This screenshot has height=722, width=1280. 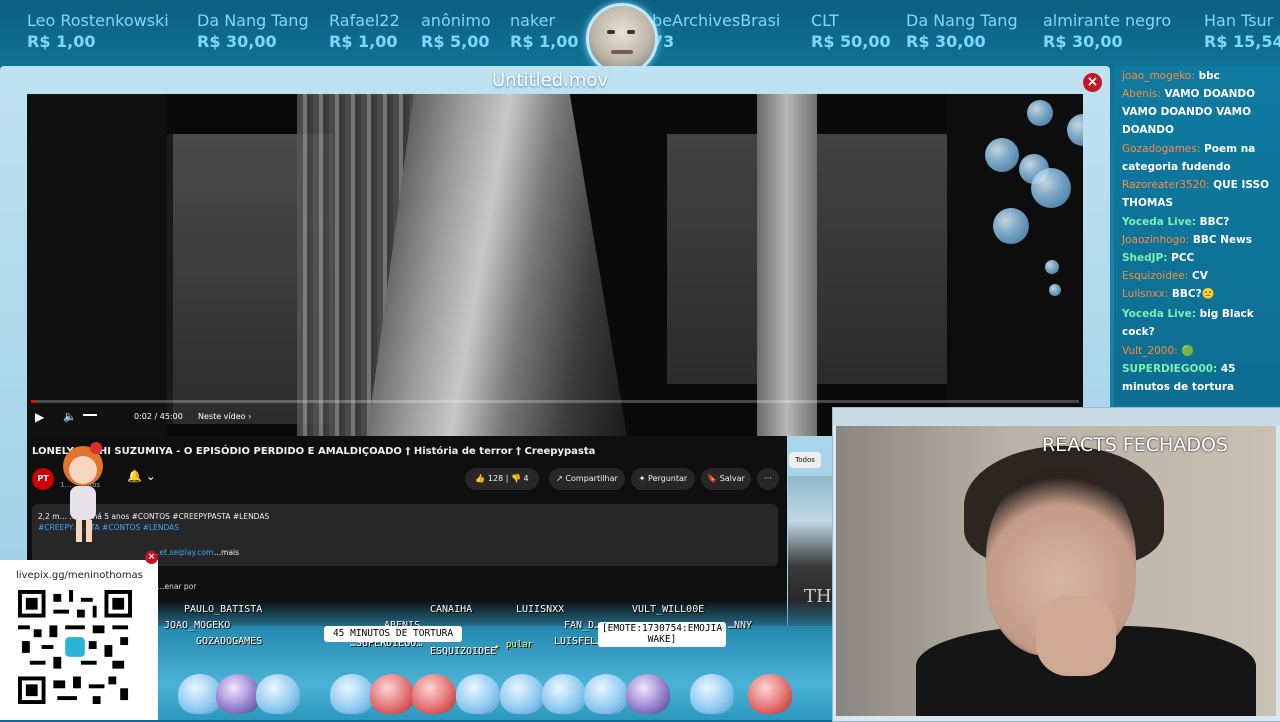 I want to click on description-more: ...mais, so click(x=226, y=552).